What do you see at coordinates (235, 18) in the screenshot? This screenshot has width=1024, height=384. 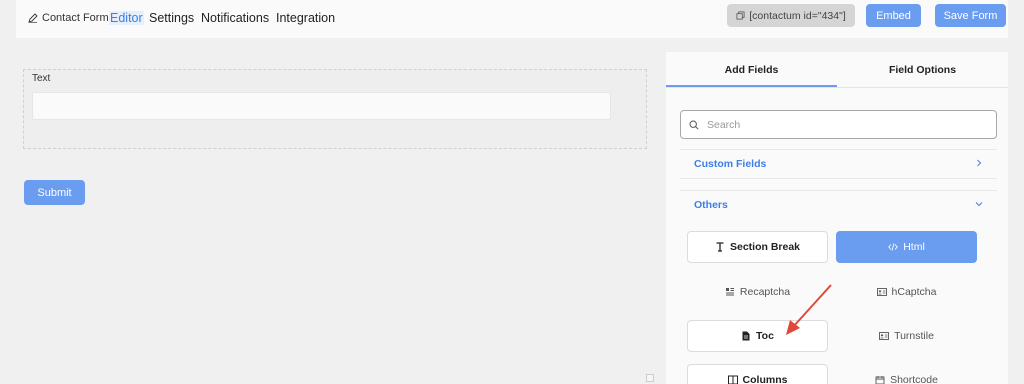 I see `nav-notifications: Notifications` at bounding box center [235, 18].